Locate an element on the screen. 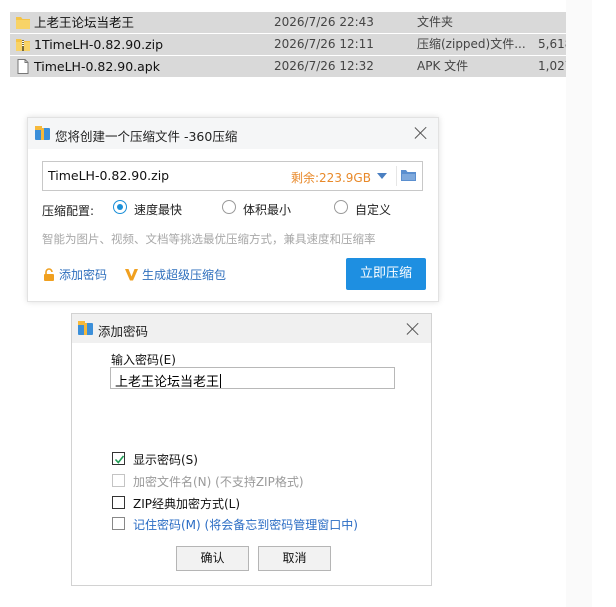  zip-folder-icon is located at coordinates (23, 44).